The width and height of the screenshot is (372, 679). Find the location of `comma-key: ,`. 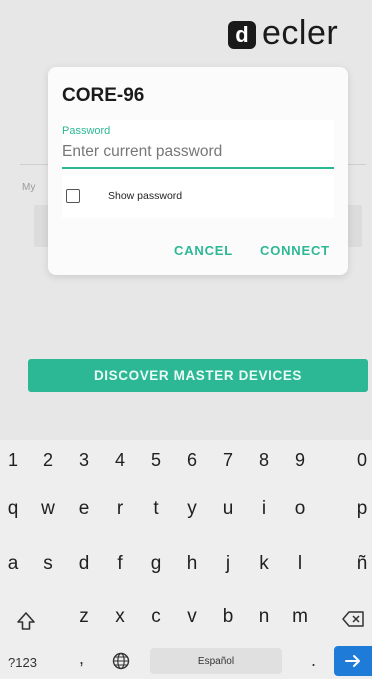

comma-key: , is located at coordinates (81, 658).